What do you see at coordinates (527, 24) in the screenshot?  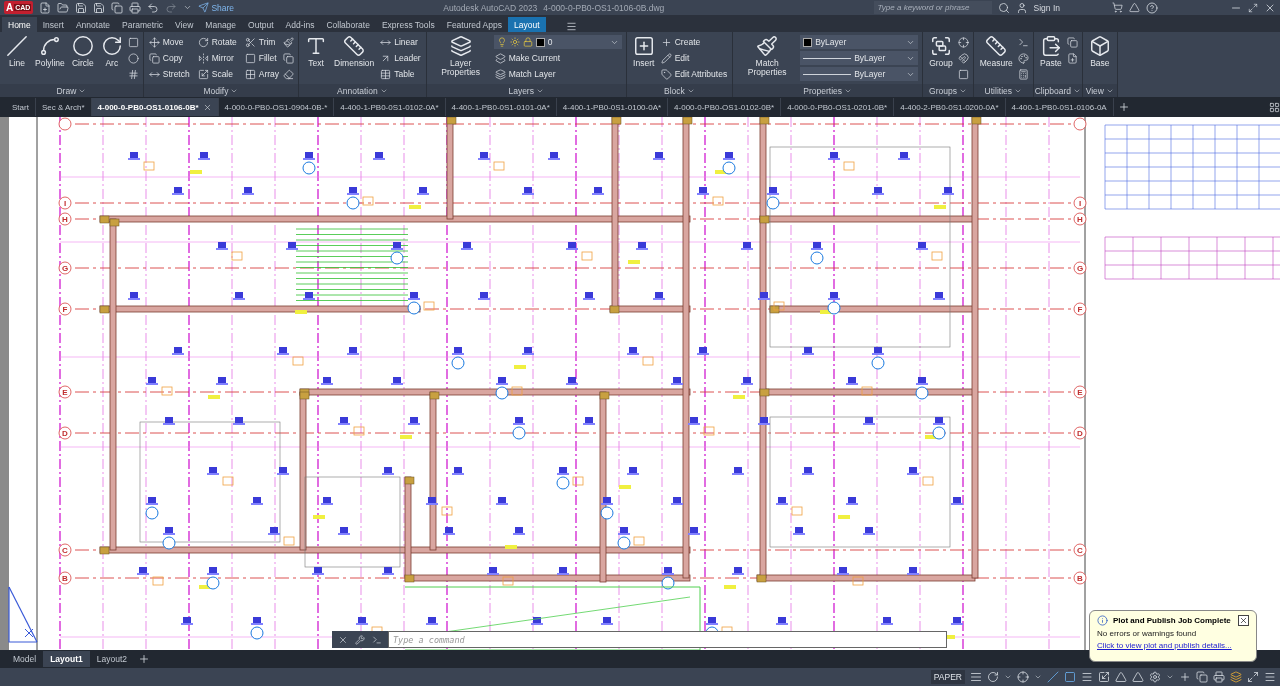 I see `ribbon-tab: Layout` at bounding box center [527, 24].